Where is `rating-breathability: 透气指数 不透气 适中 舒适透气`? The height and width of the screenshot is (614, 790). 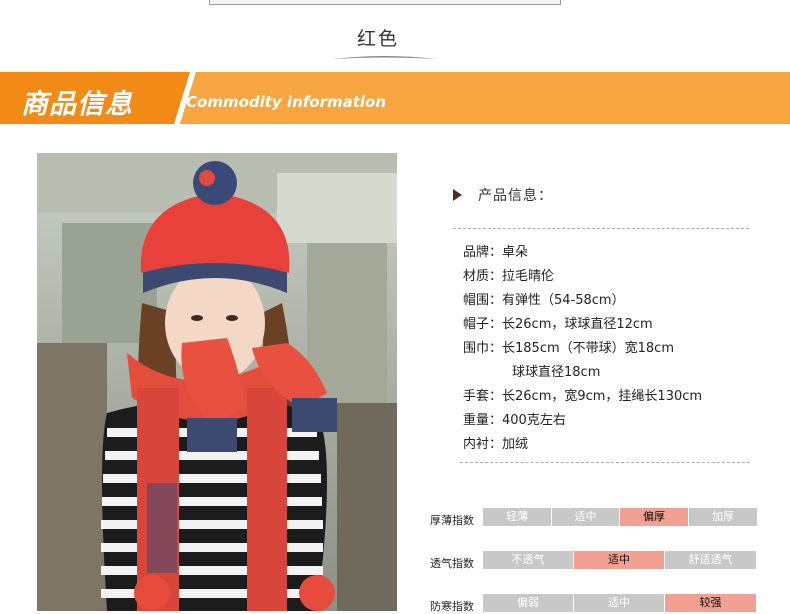
rating-breathability: 透气指数 不透气 适中 舒适透气 is located at coordinates (593, 560).